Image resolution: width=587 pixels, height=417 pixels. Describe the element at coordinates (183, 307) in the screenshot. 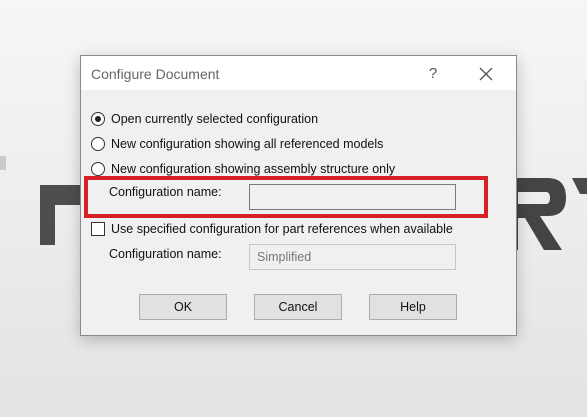

I see `ok-button: OK` at that location.